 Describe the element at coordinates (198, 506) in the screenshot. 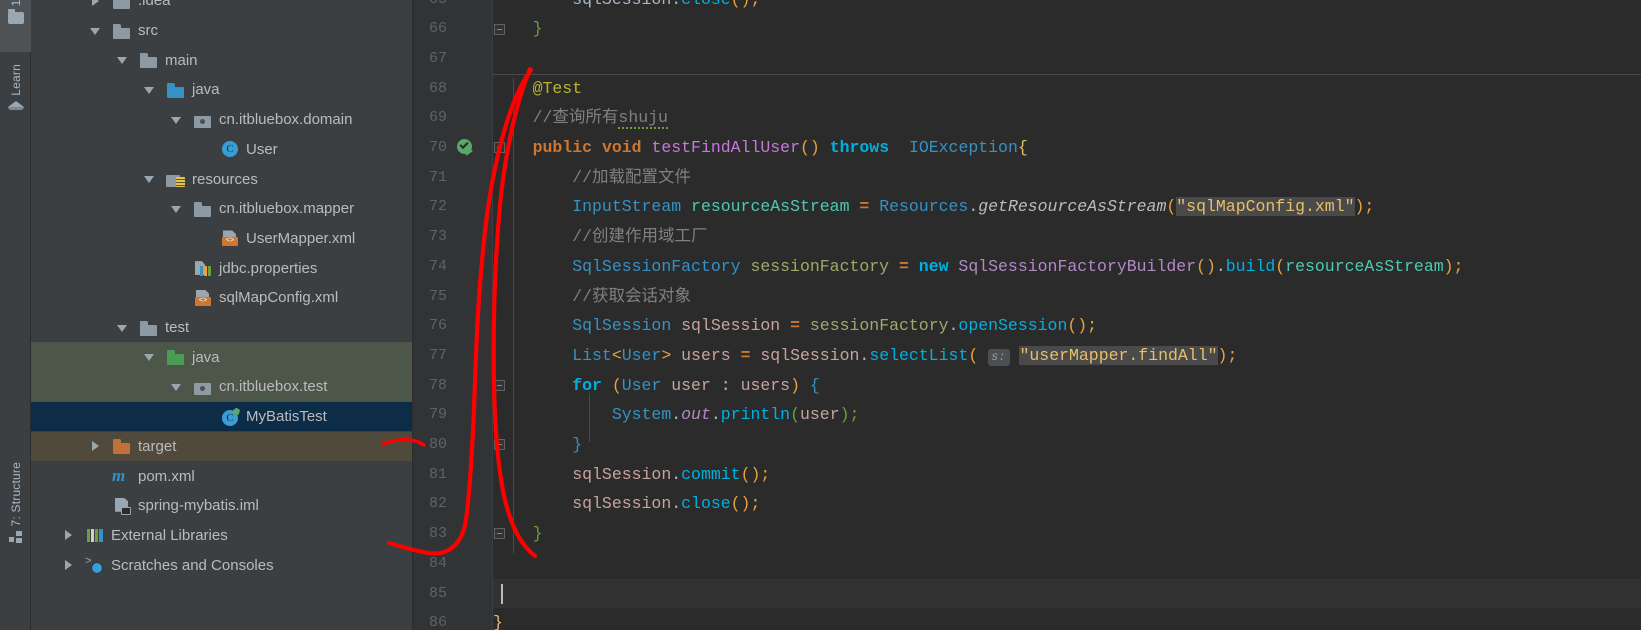

I see `tree-item-label: spring-mybatis.iml` at that location.